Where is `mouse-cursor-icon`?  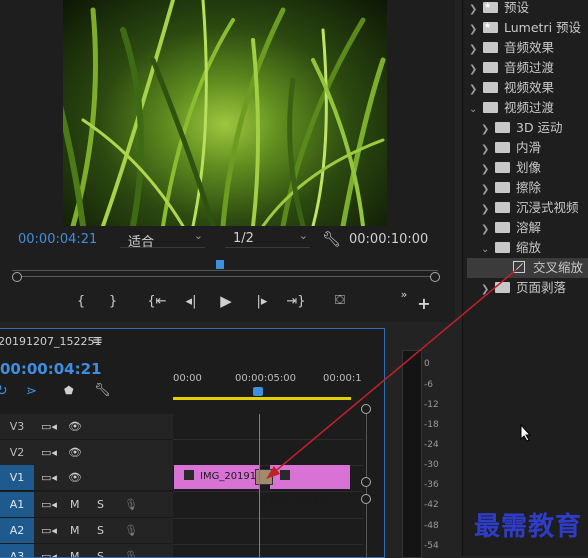 mouse-cursor-icon is located at coordinates (526, 433).